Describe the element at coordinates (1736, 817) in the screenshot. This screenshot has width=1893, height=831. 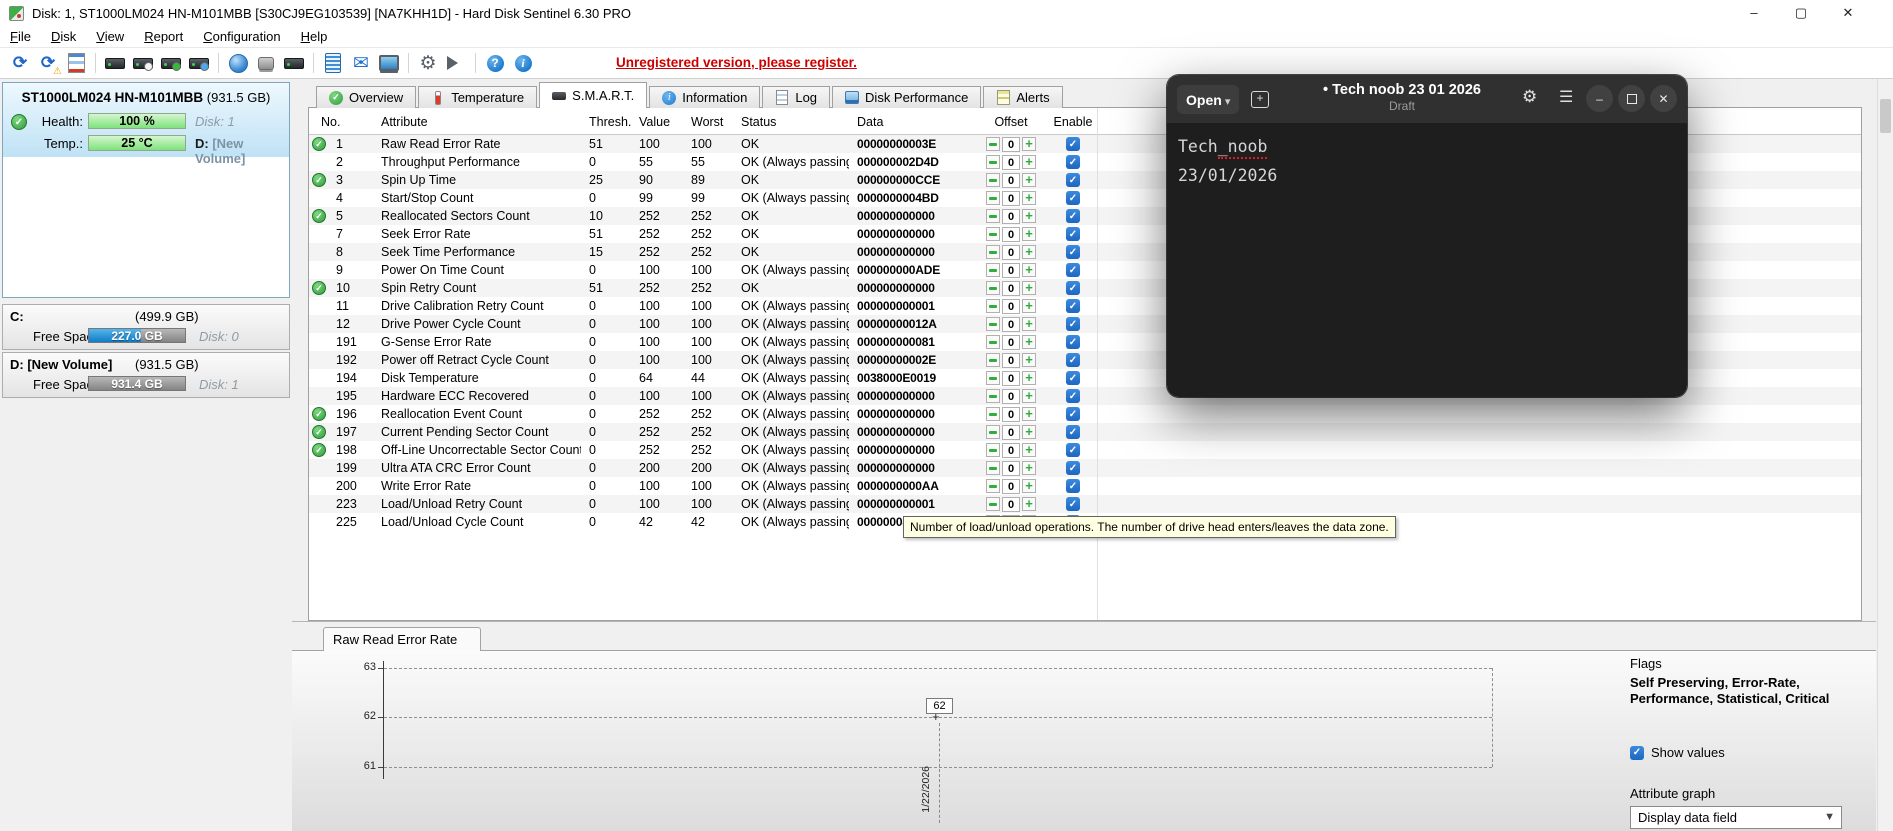
I see `attribute-graph-select: Display data field ▼` at that location.